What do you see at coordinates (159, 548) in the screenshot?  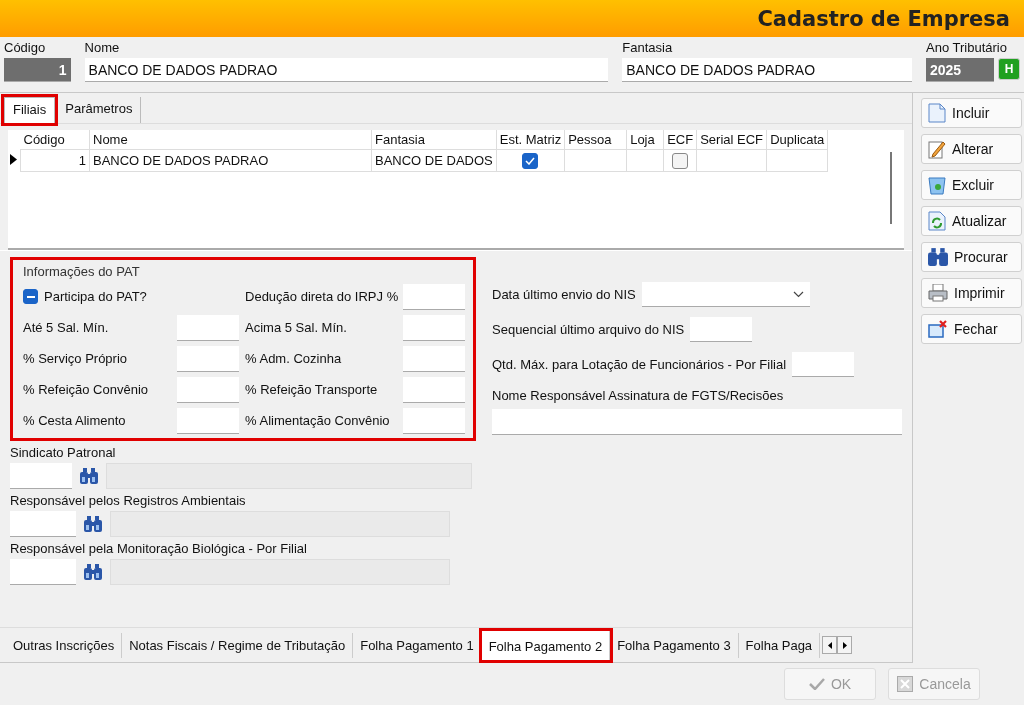 I see `field-label: Responsável pela Monitoração Biológica - Por Filial` at bounding box center [159, 548].